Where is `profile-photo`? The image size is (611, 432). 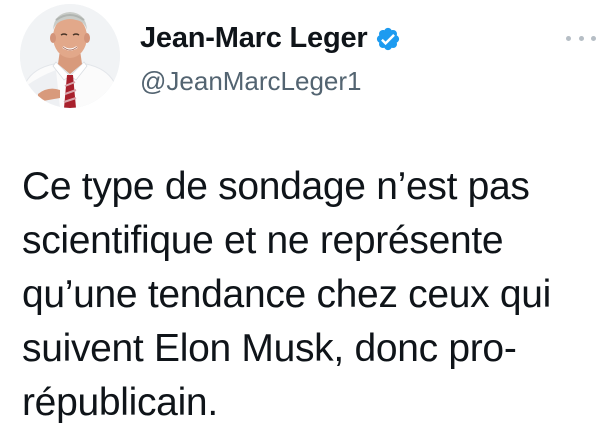
profile-photo is located at coordinates (70, 56).